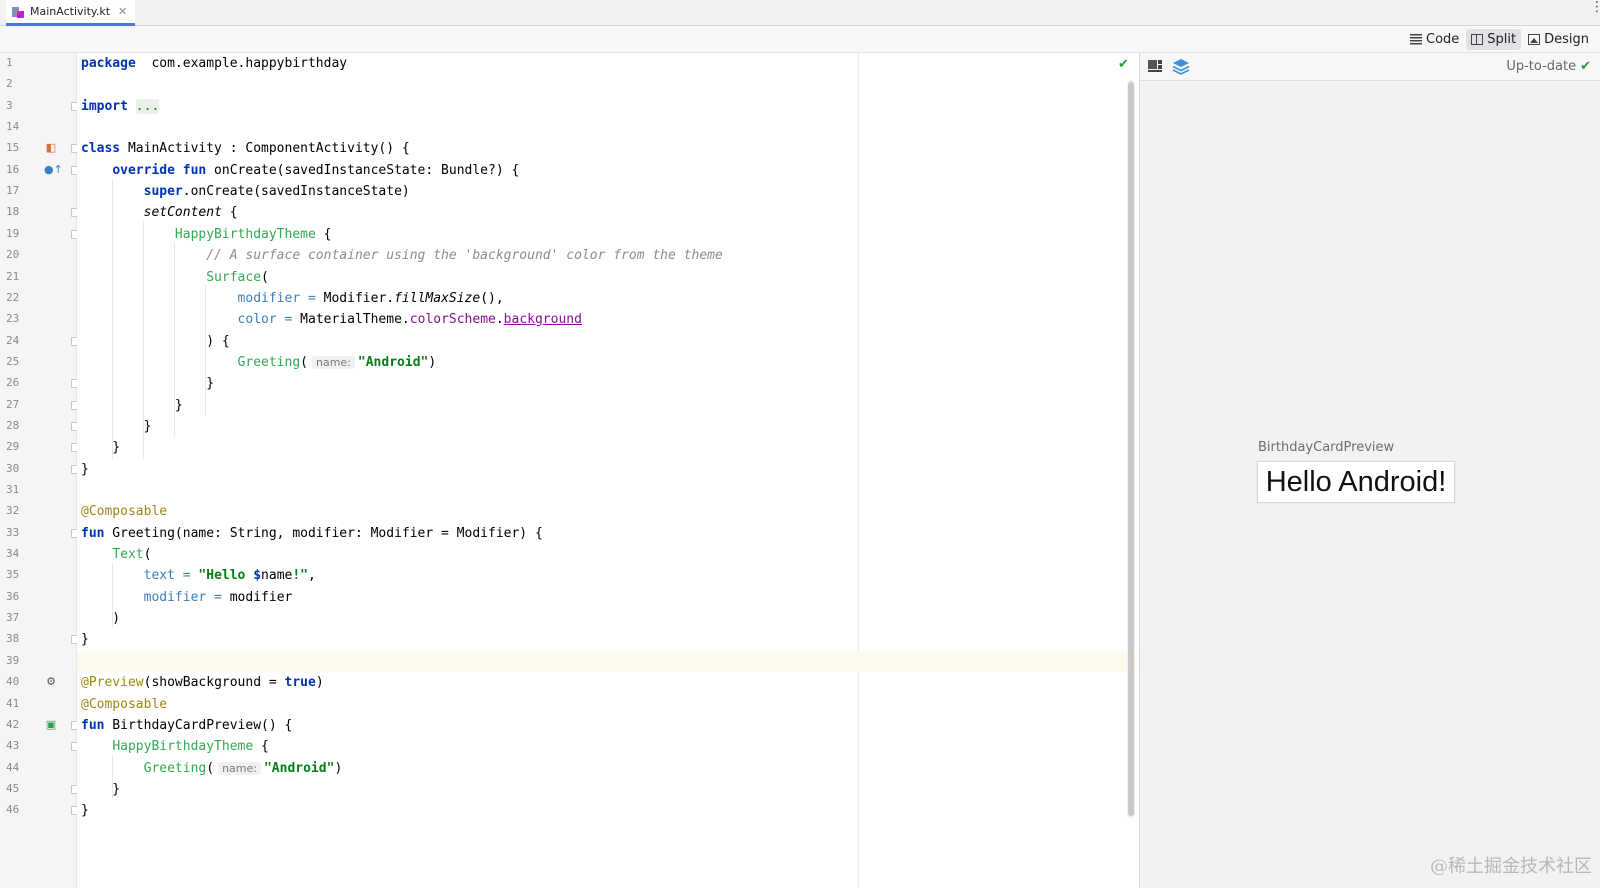 The height and width of the screenshot is (888, 1600). Describe the element at coordinates (159, 575) in the screenshot. I see `code-token: text` at that location.